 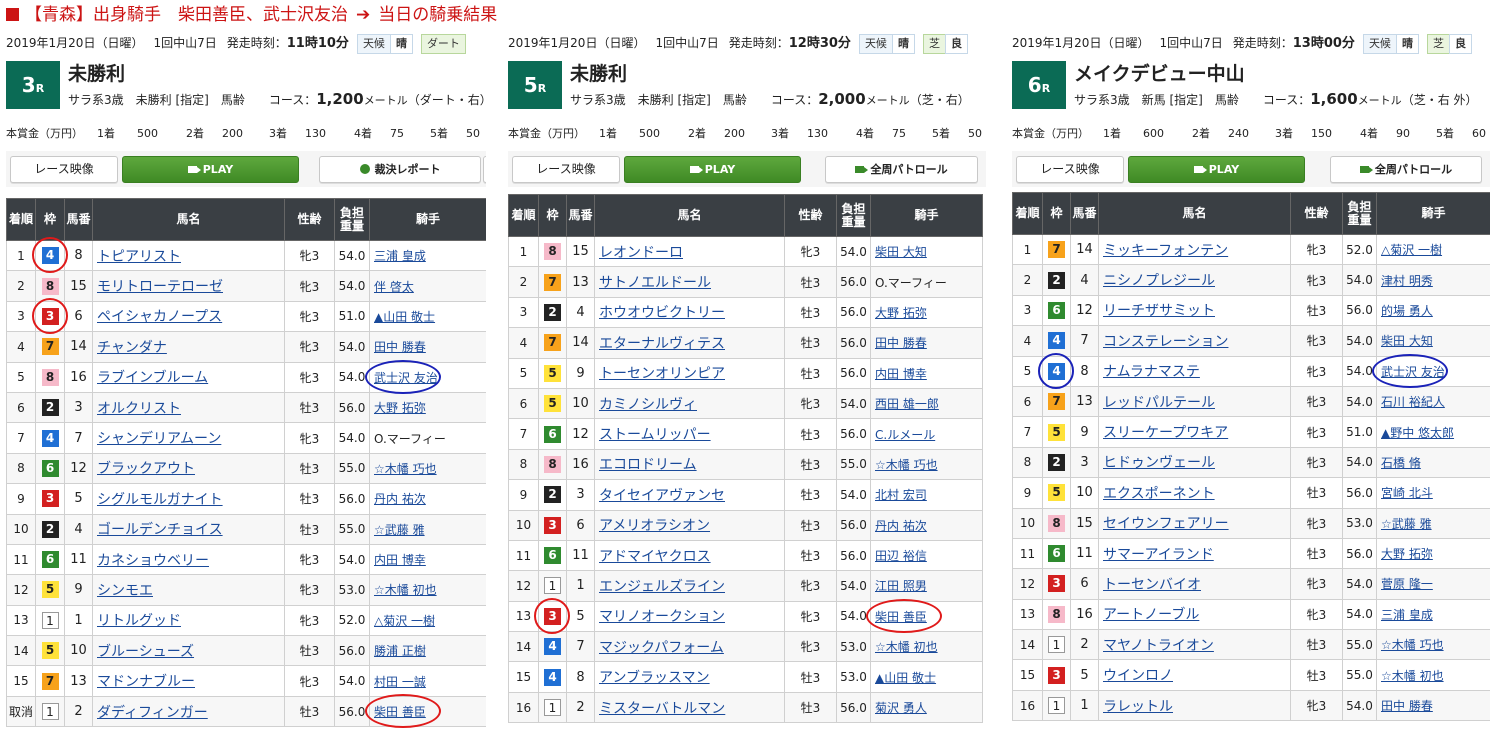 I want to click on jockey-link: 村田 一誠, so click(x=400, y=682).